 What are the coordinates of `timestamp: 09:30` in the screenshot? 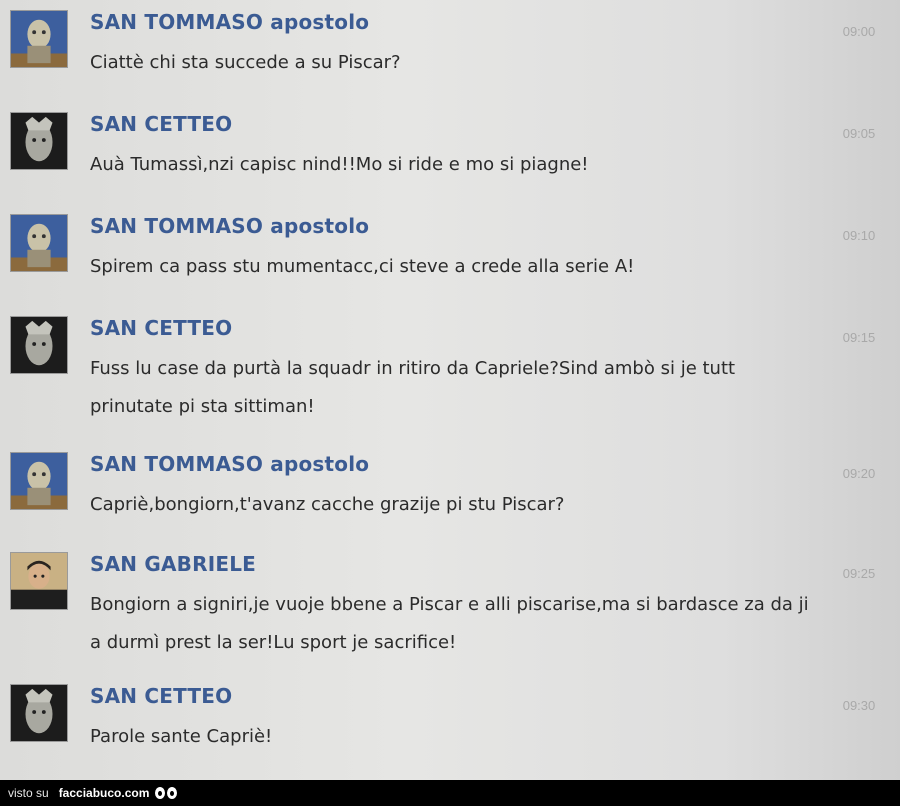 It's located at (859, 705).